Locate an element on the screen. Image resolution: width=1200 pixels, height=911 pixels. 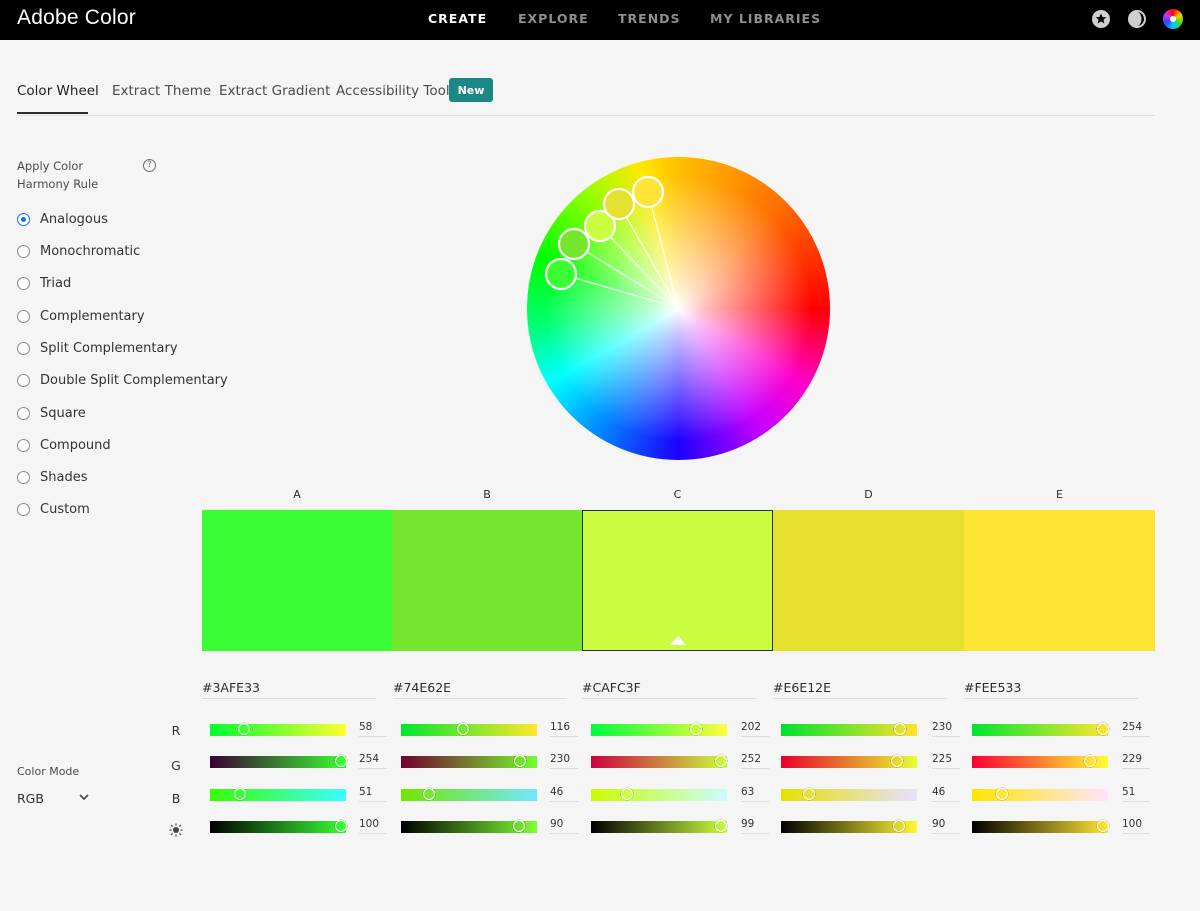
color-handle-d is located at coordinates (619, 204).